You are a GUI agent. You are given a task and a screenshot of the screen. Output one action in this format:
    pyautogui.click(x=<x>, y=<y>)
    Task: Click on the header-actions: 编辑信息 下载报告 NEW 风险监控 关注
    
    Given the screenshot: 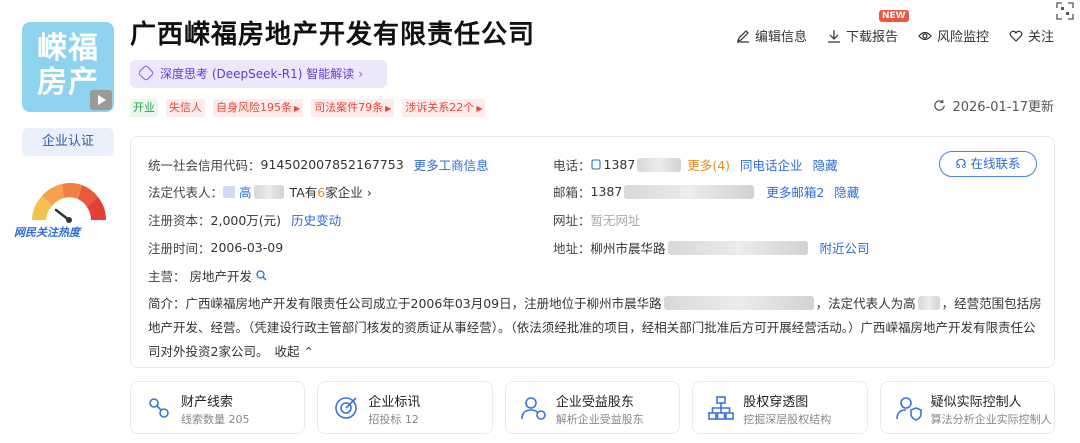 What is the action you would take?
    pyautogui.click(x=895, y=27)
    